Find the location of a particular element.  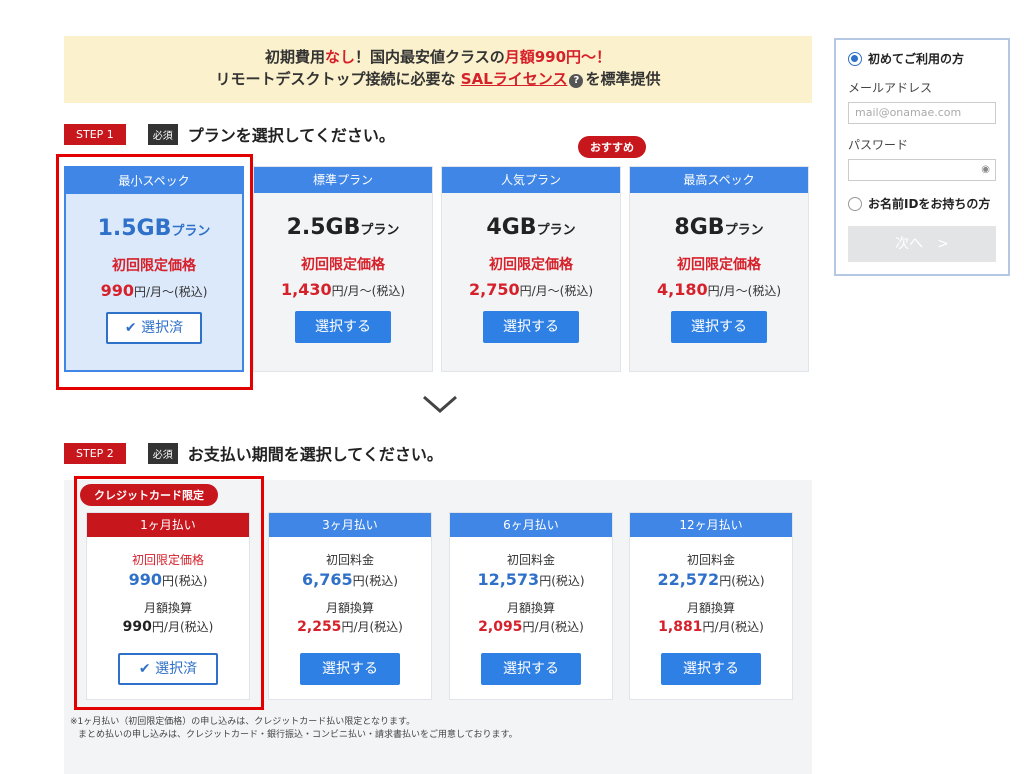

step2-title: お支払い期間を選択してください。 is located at coordinates (315, 454).